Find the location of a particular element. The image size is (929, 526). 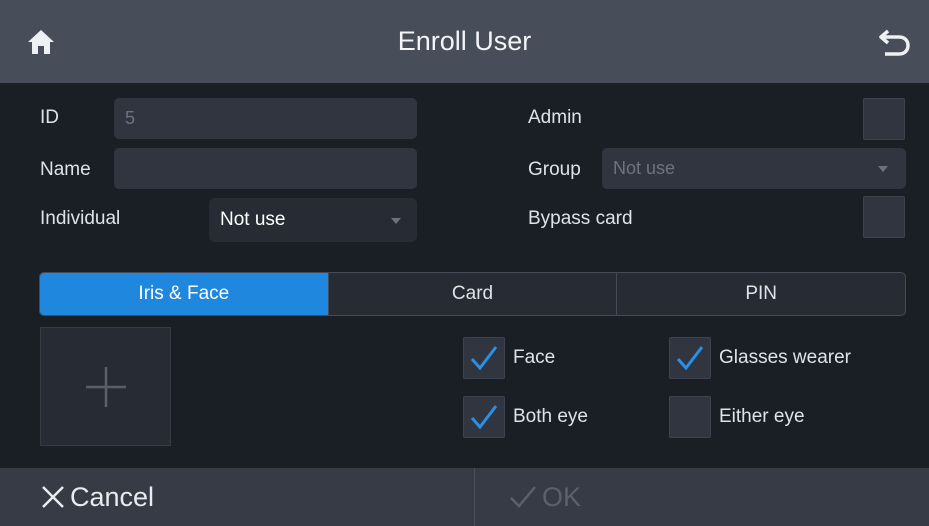

face-option: Face is located at coordinates (509, 358).